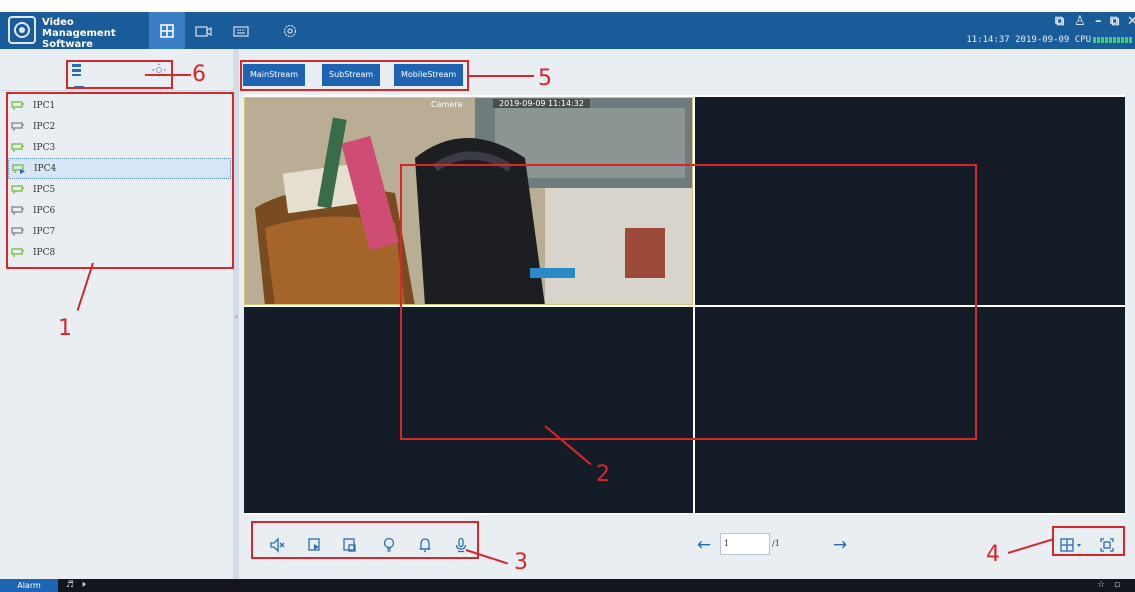 This screenshot has width=1135, height=592. What do you see at coordinates (1098, 21) in the screenshot?
I see `minimize-button: –` at bounding box center [1098, 21].